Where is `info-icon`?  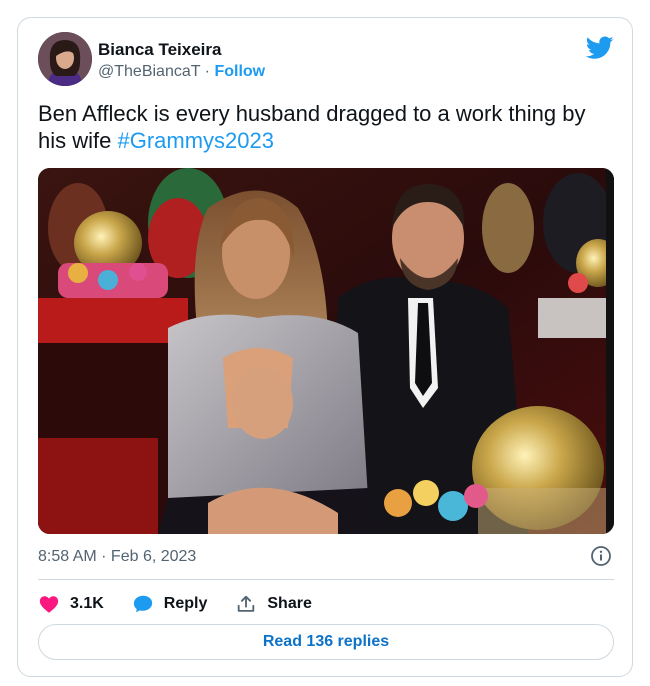 info-icon is located at coordinates (601, 556).